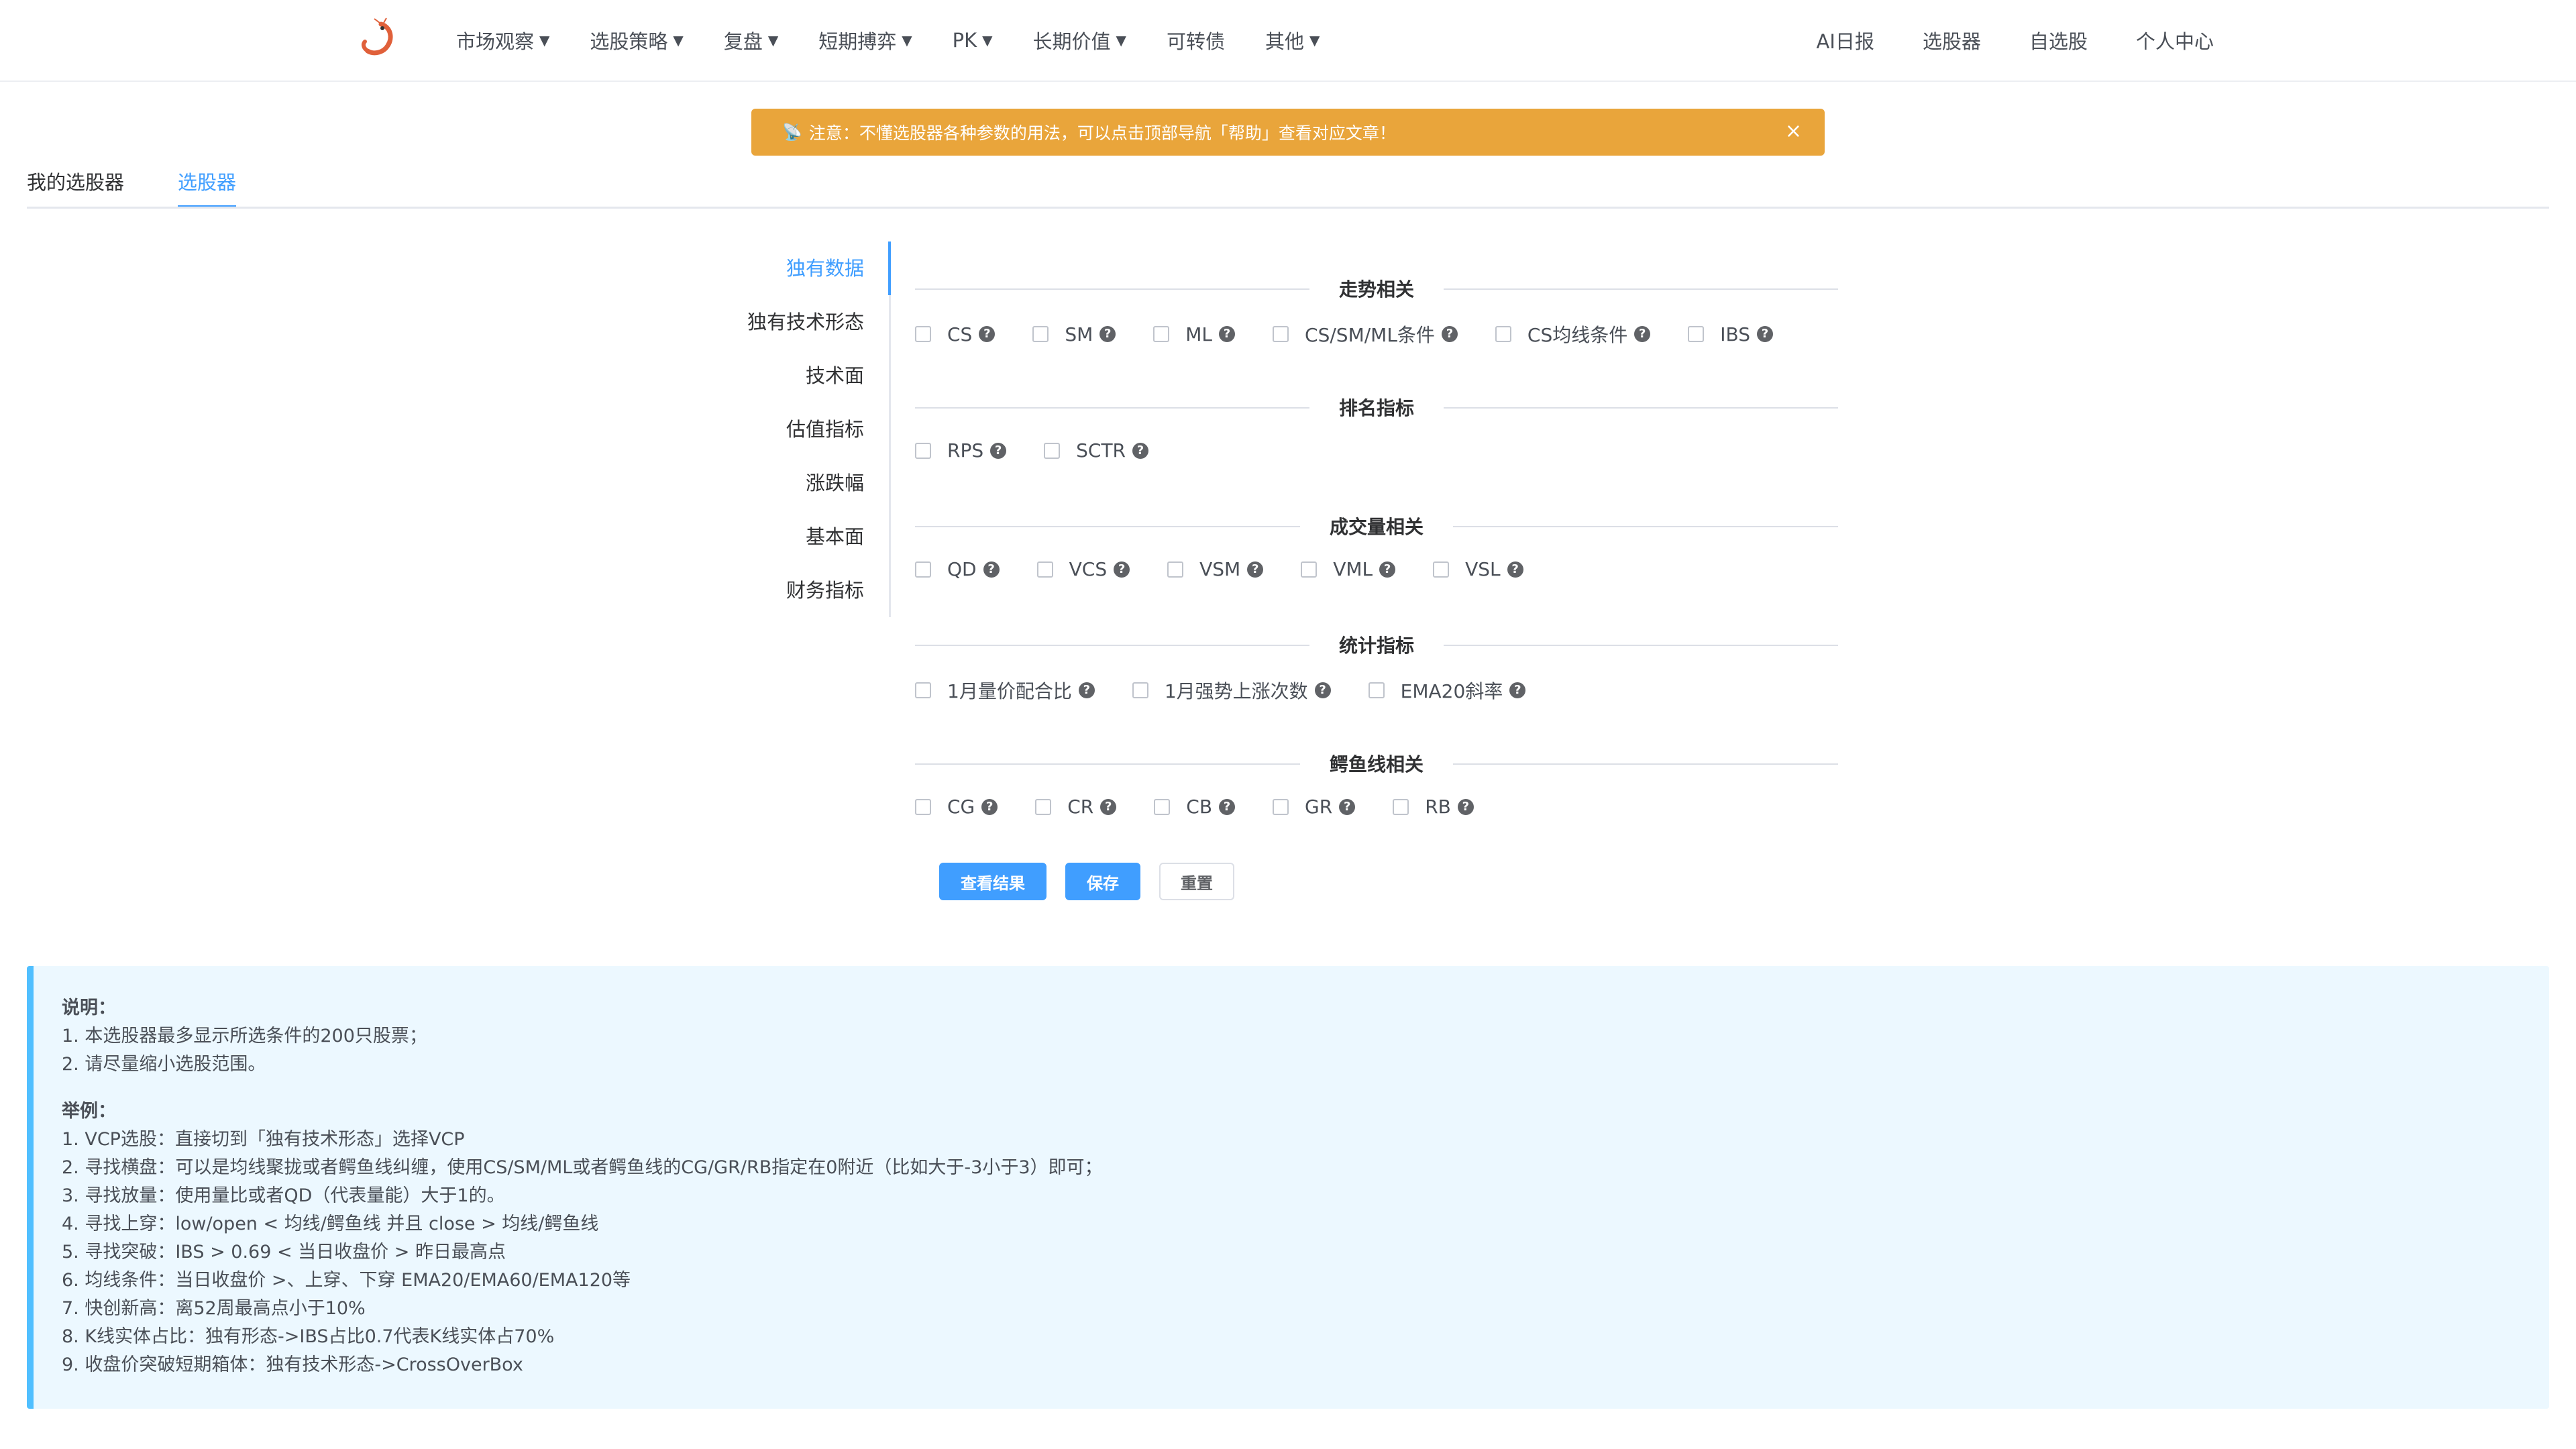  I want to click on nav-stock-screener: 选股器, so click(1952, 40).